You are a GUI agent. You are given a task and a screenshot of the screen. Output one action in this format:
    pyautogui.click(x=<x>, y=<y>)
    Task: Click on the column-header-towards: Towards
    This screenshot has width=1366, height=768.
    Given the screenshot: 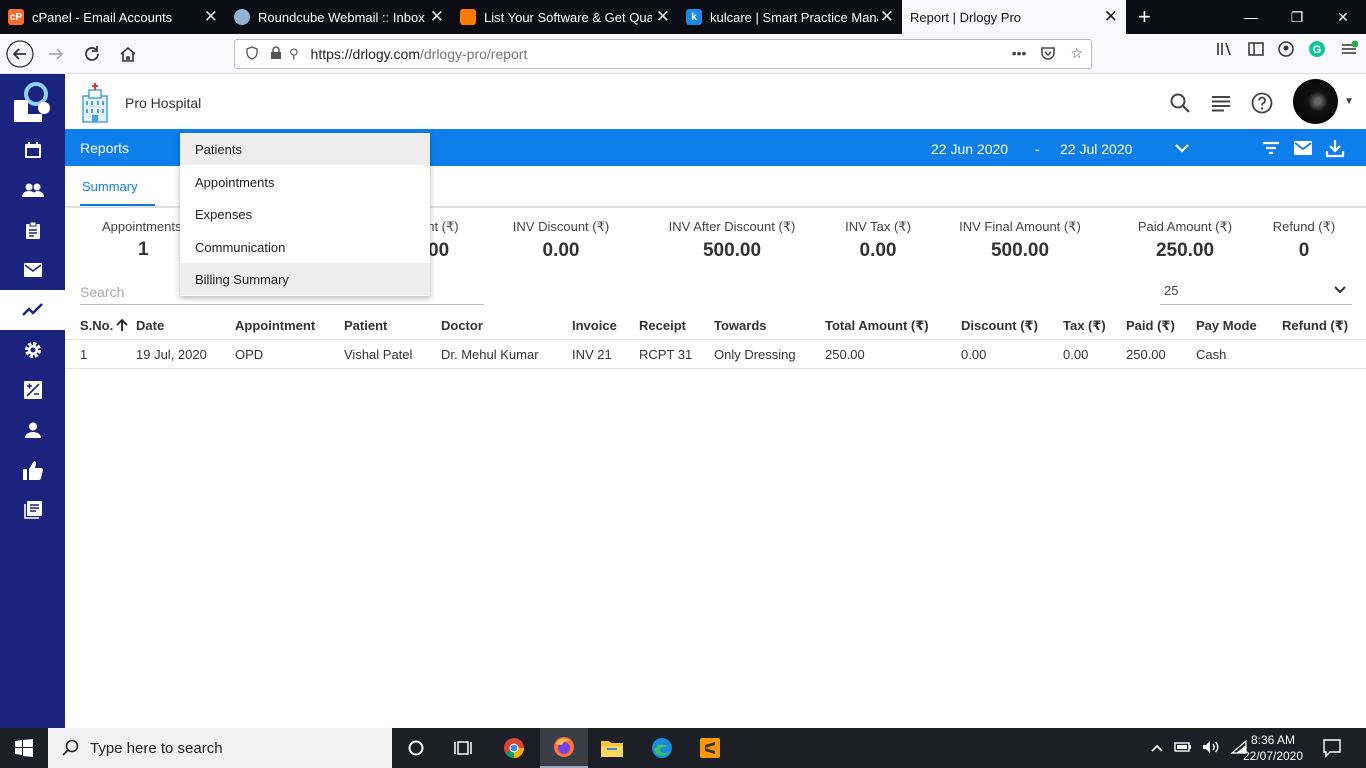 What is the action you would take?
    pyautogui.click(x=740, y=325)
    